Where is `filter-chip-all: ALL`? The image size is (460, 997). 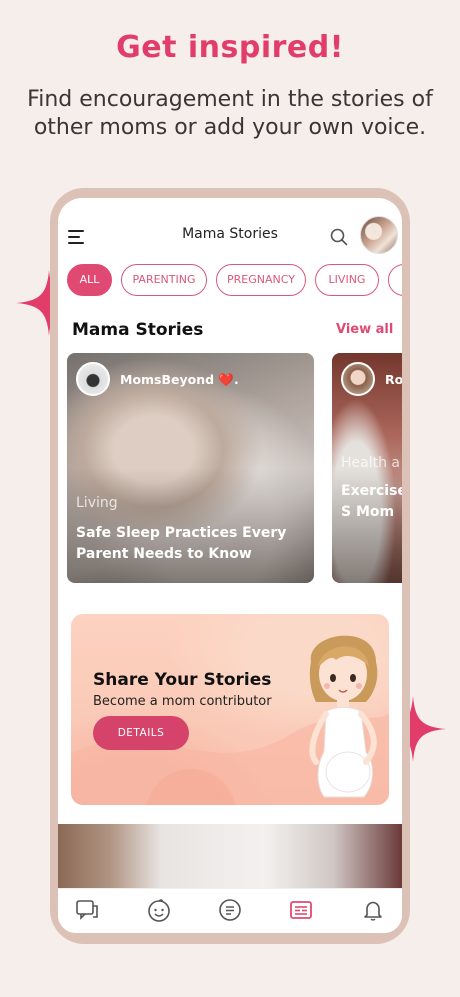
filter-chip-all: ALL is located at coordinates (89, 280).